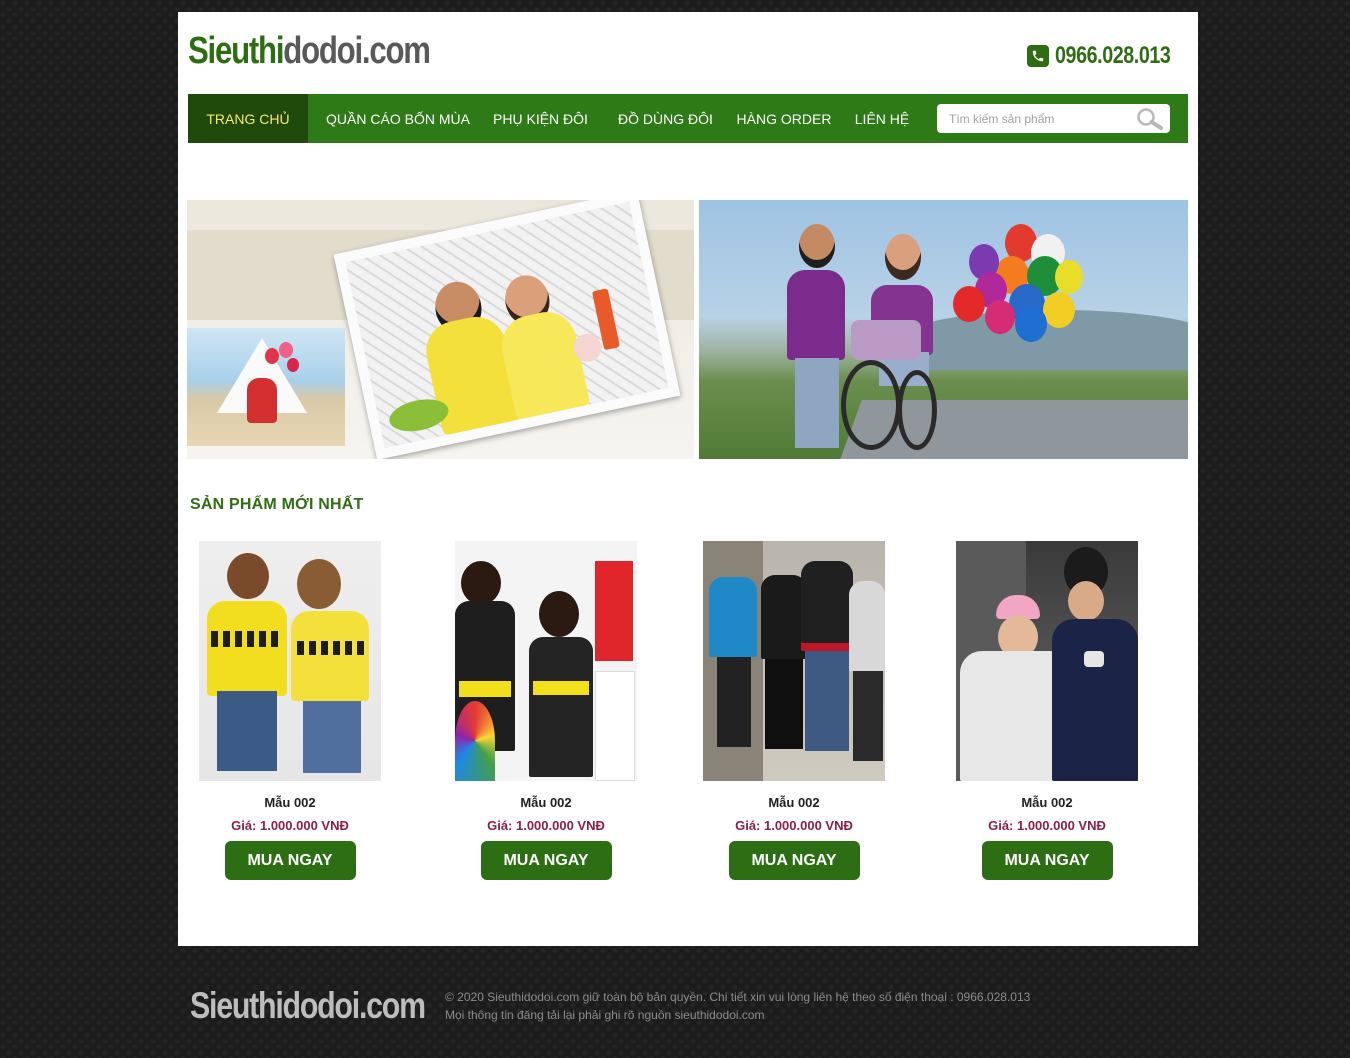  Describe the element at coordinates (540, 118) in the screenshot. I see `nav-item-accessories: PHỤ KIỆN ĐÔI` at that location.